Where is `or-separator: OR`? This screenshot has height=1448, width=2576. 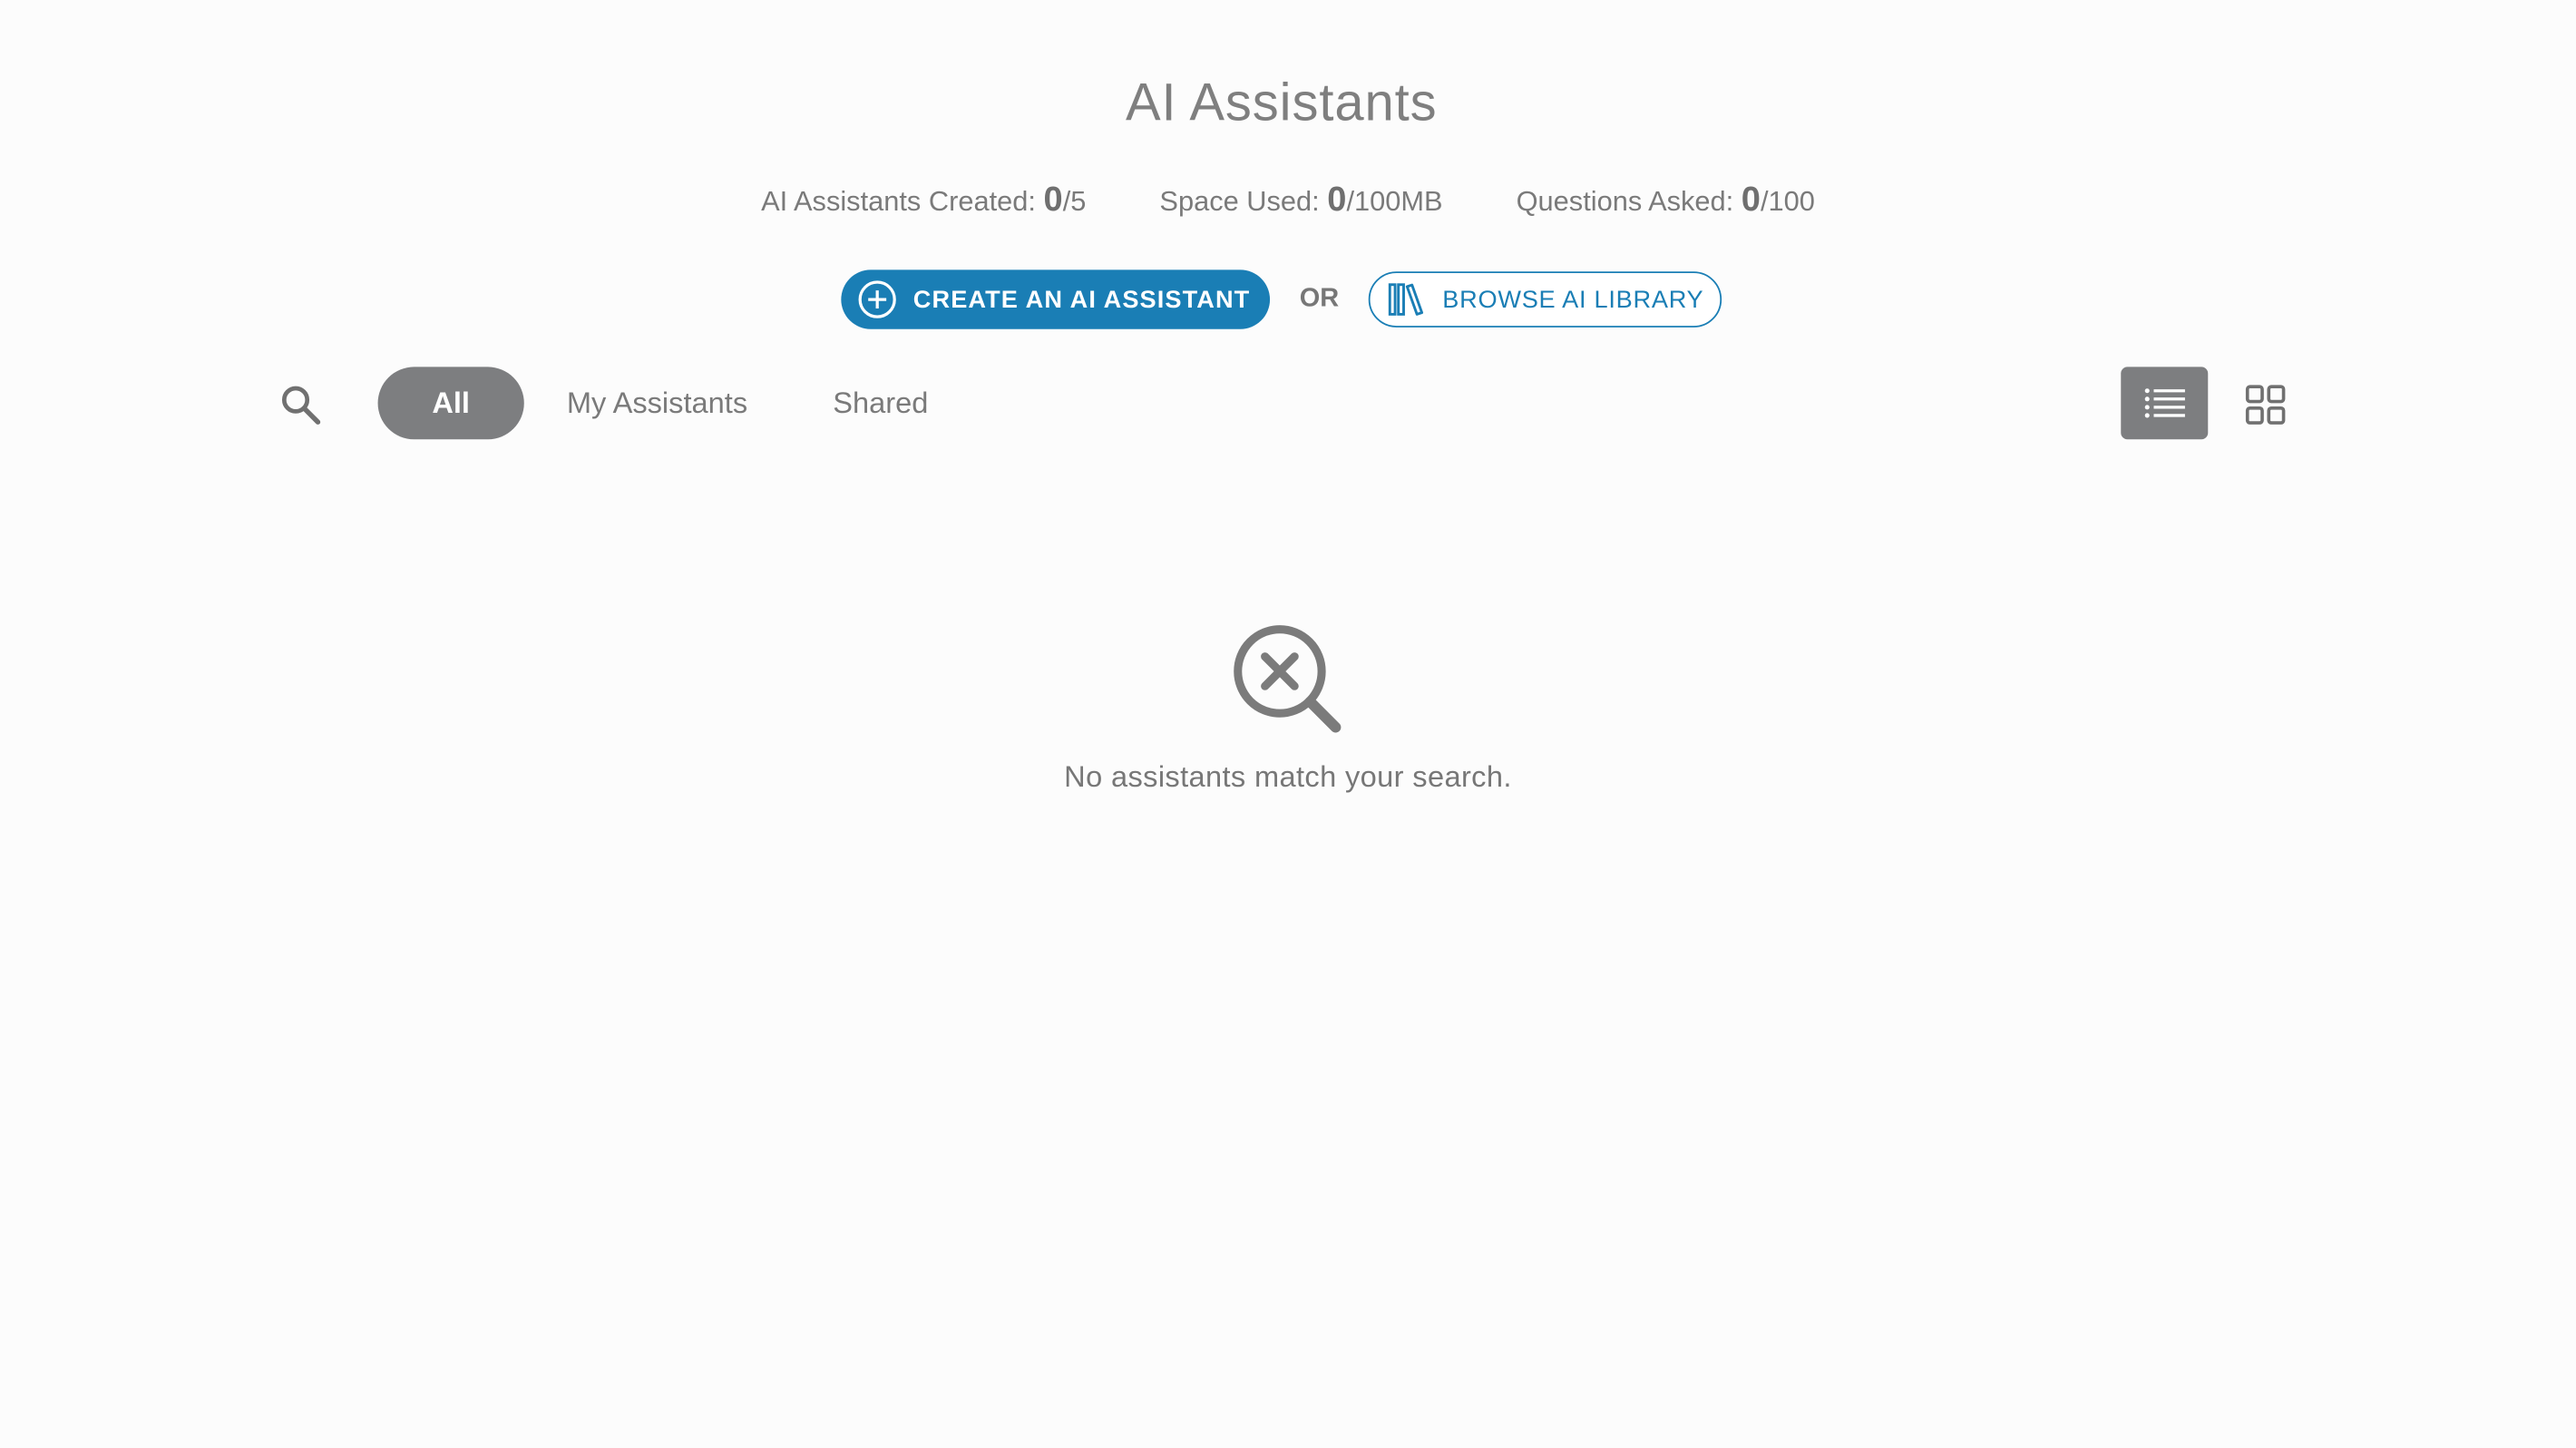
or-separator: OR is located at coordinates (1319, 298).